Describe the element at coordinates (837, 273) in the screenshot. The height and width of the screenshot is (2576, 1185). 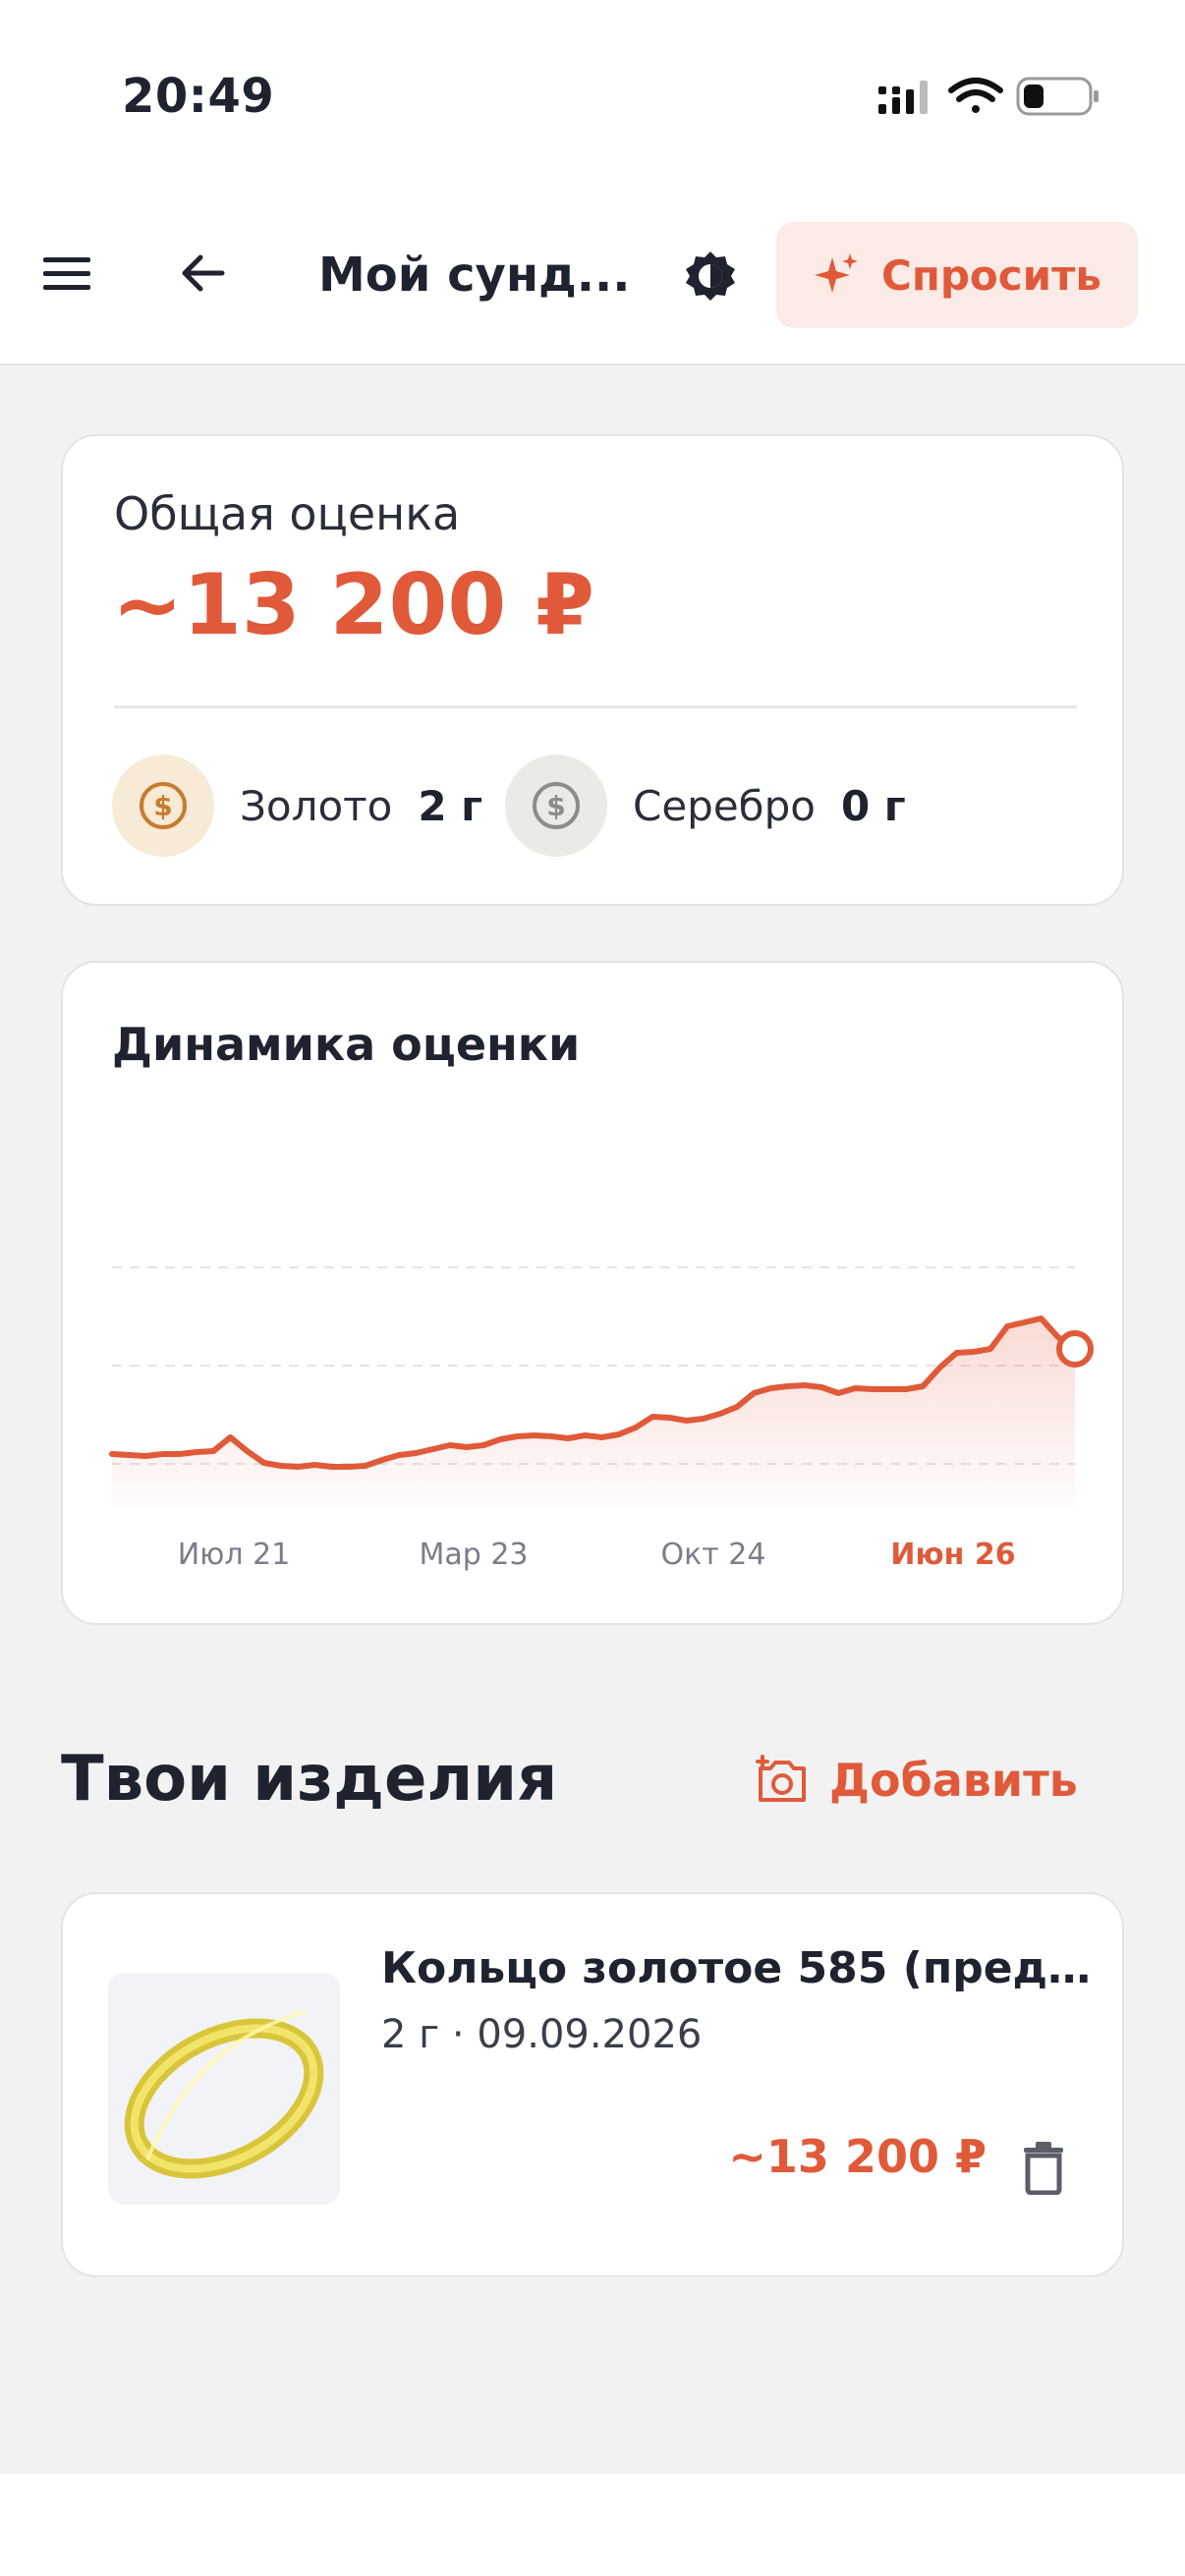
I see `sparkle-icon` at that location.